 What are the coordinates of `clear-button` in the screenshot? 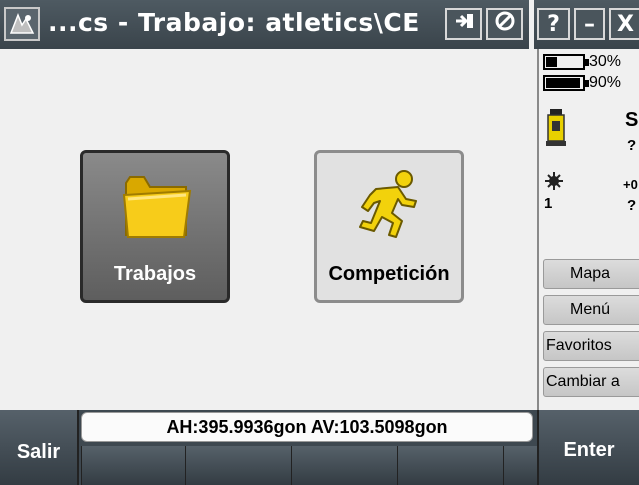 It's located at (504, 24).